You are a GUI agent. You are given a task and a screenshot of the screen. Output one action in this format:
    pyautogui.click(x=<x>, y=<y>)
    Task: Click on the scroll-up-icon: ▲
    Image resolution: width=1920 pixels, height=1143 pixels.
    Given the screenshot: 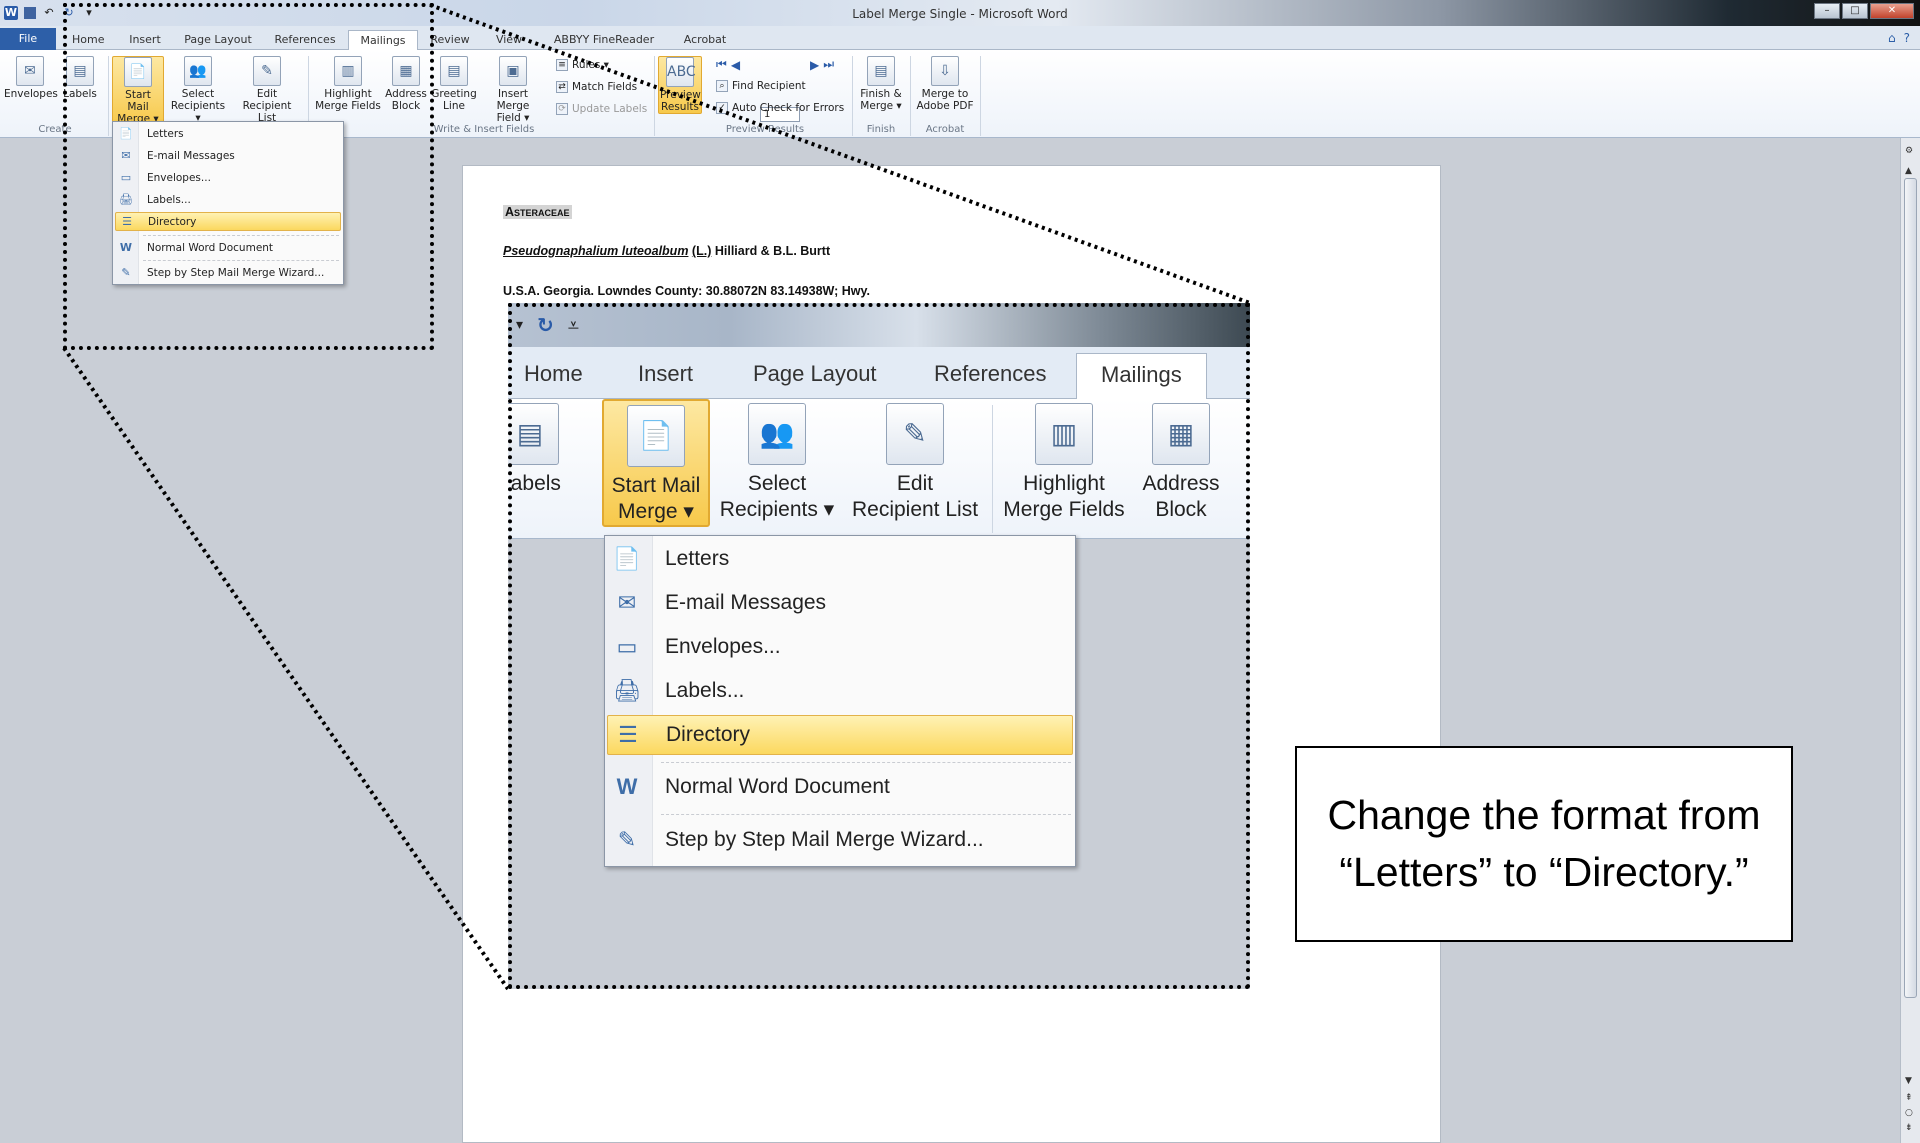 What is the action you would take?
    pyautogui.click(x=1908, y=171)
    